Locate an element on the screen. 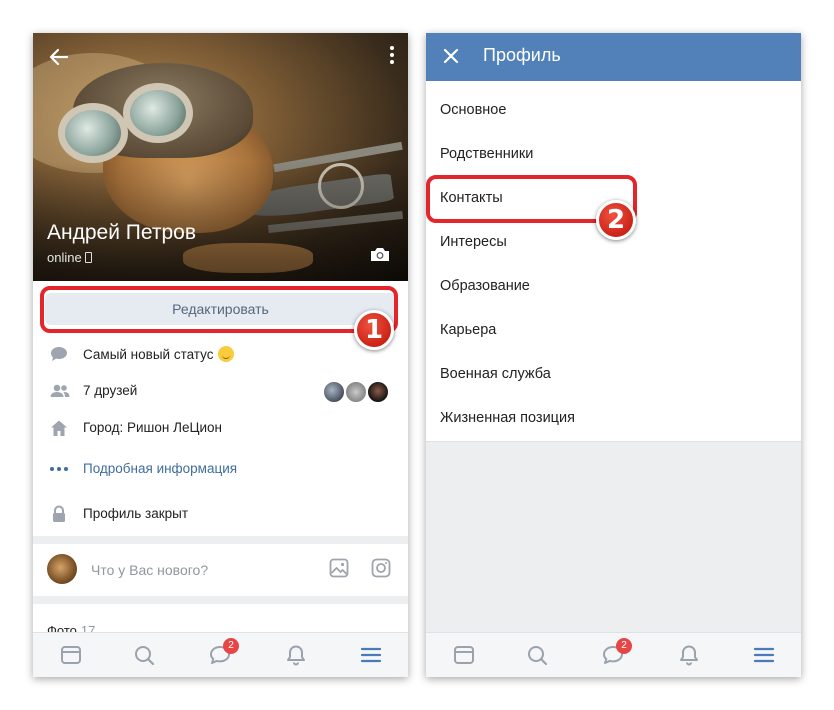 Image resolution: width=834 pixels, height=710 pixels. detailed-info-label: Подробная информация is located at coordinates (160, 468).